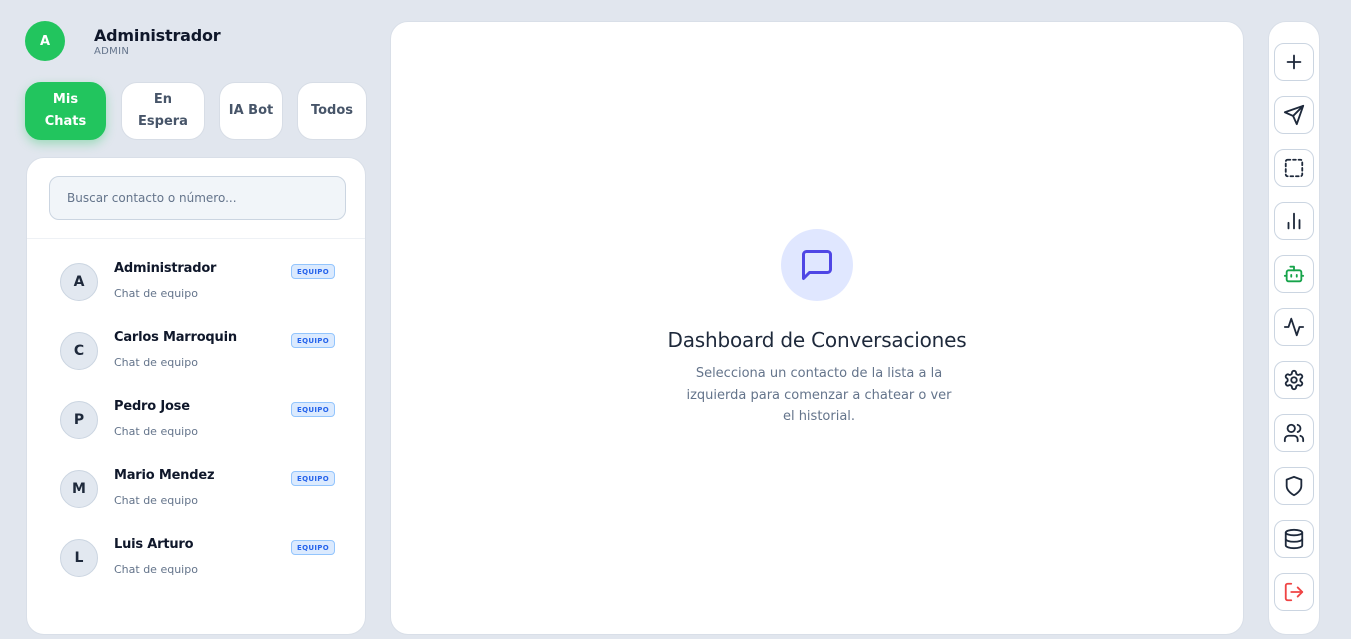 This screenshot has height=639, width=1351. Describe the element at coordinates (196, 282) in the screenshot. I see `list-item: A Administrador Chat de equipo EQUIPO` at that location.